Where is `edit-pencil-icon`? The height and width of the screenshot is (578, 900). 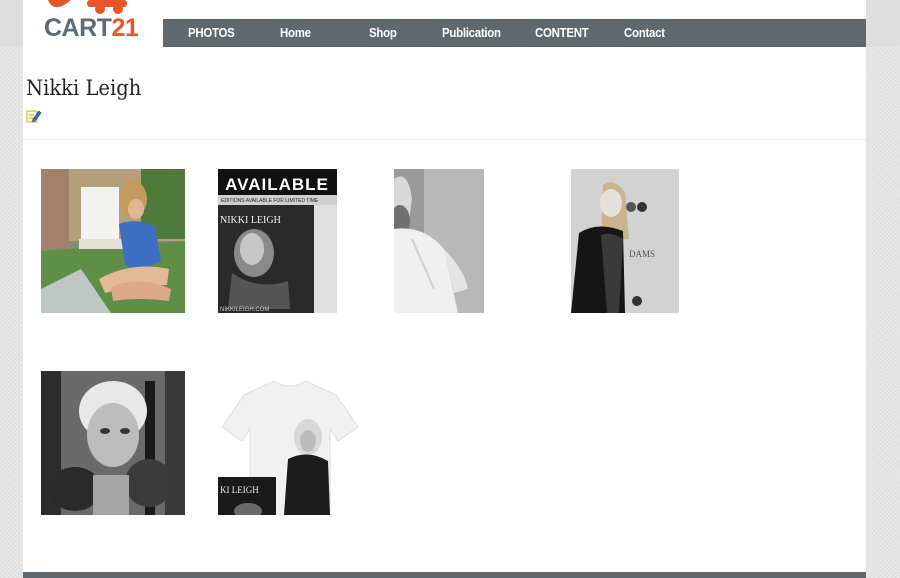 edit-pencil-icon is located at coordinates (34, 115).